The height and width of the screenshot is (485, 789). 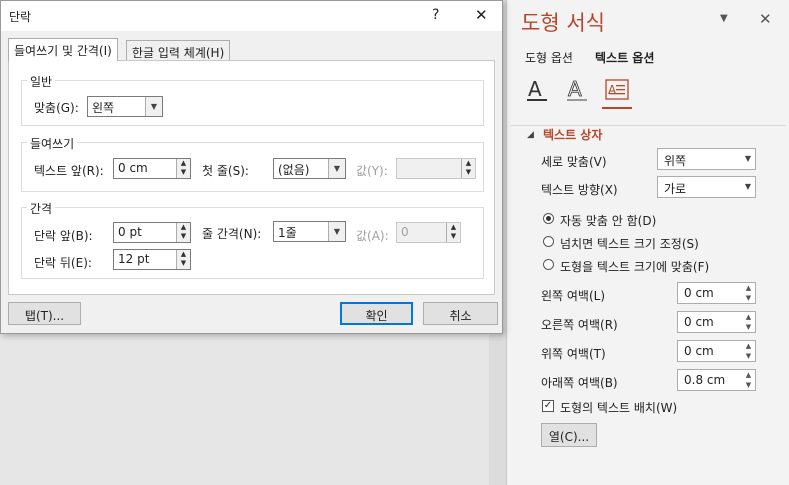 What do you see at coordinates (699, 351) in the screenshot?
I see `top-margin-value: 0 cm` at bounding box center [699, 351].